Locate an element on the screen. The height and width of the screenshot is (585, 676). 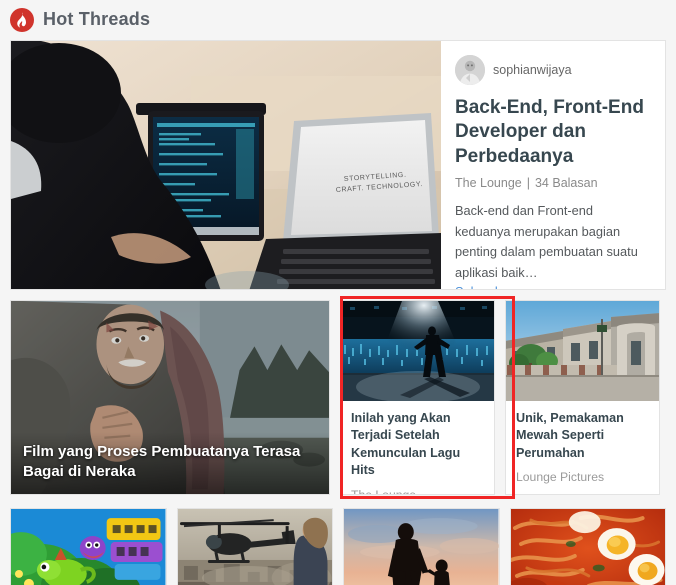
page-header: Hot Threads is located at coordinates (338, 20).